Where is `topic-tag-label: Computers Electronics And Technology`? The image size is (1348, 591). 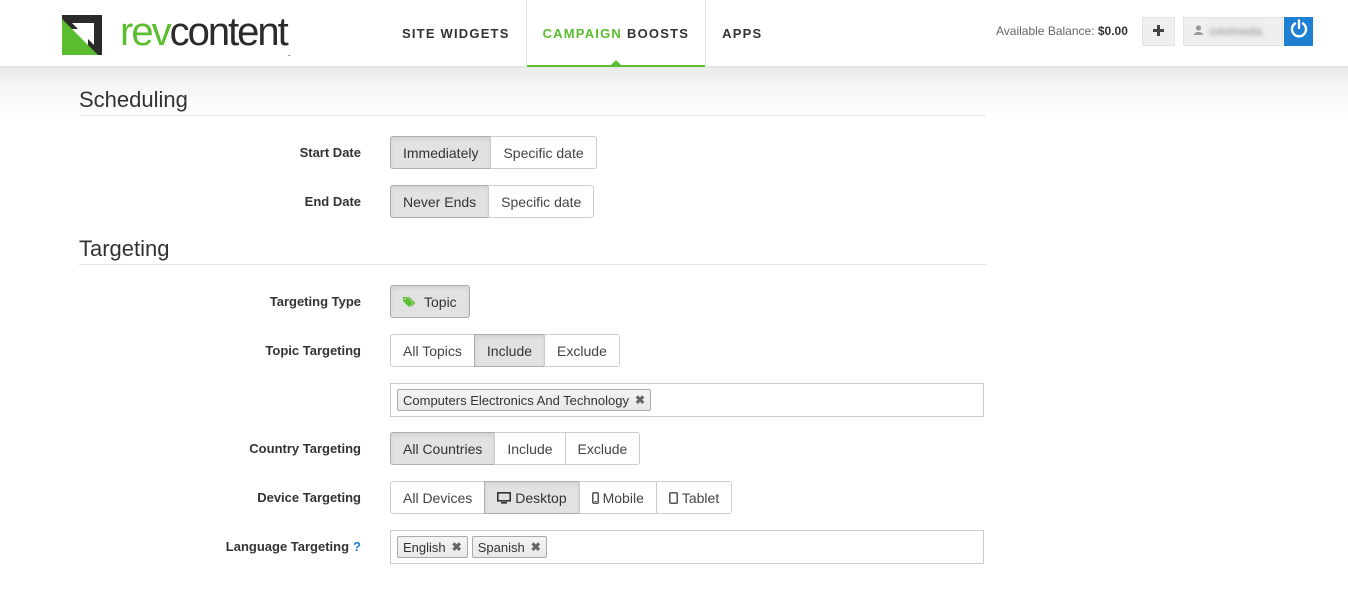 topic-tag-label: Computers Electronics And Technology is located at coordinates (516, 400).